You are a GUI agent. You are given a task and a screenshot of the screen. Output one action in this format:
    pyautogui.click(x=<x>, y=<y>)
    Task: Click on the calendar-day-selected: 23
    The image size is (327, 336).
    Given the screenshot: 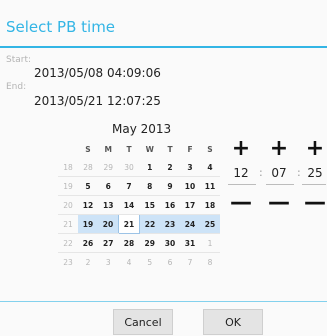 What is the action you would take?
    pyautogui.click(x=170, y=224)
    